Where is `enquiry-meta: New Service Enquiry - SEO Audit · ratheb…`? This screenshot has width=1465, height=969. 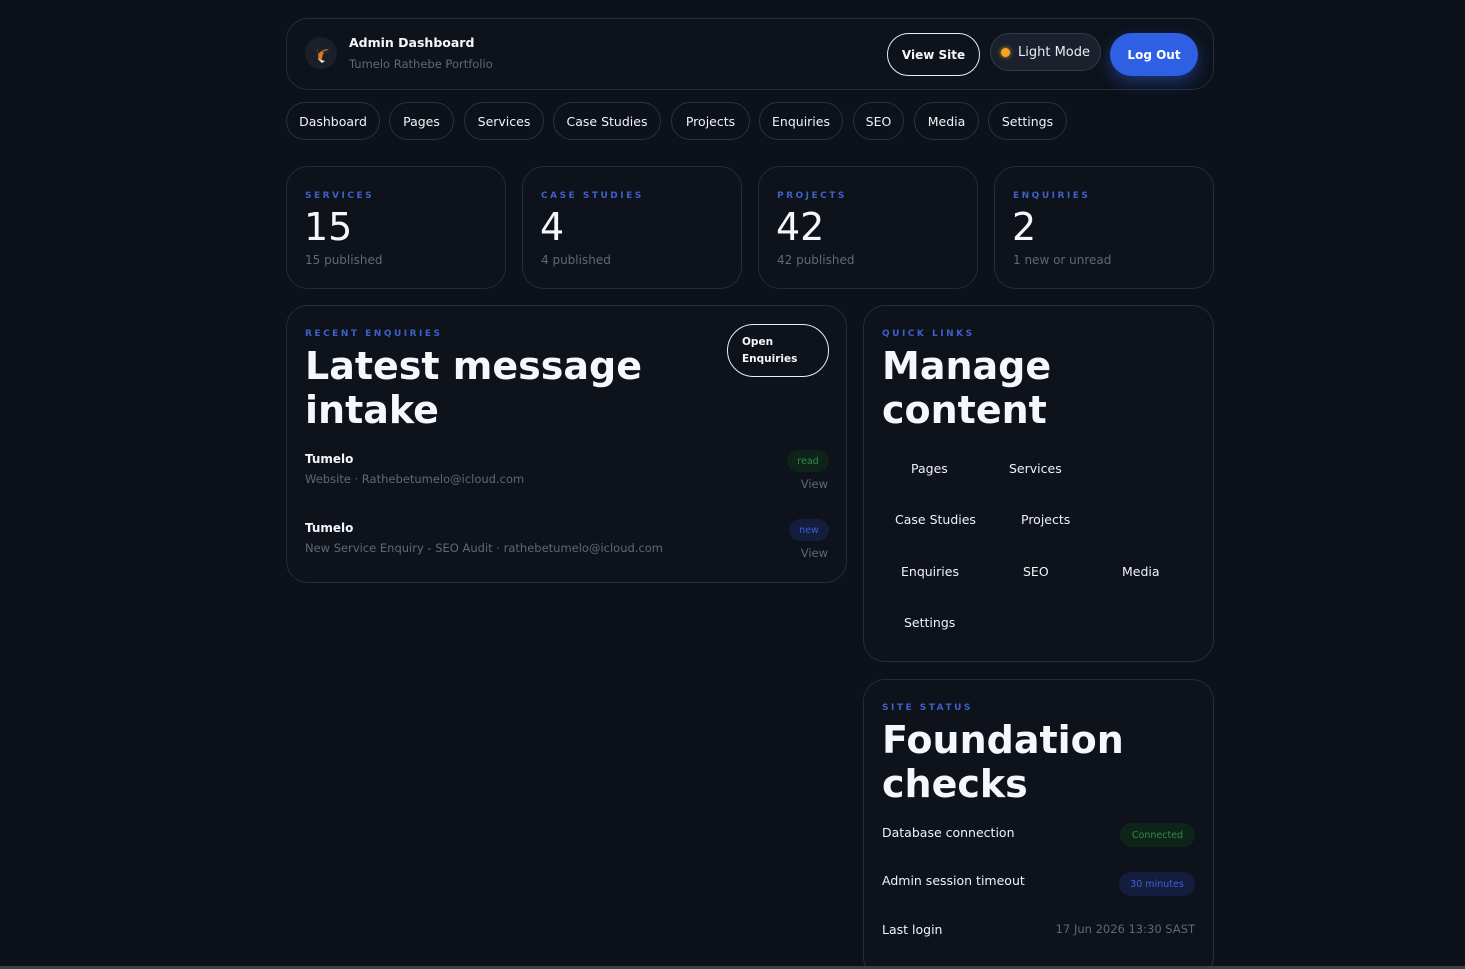
enquiry-meta: New Service Enquiry - SEO Audit · ratheb… is located at coordinates (484, 548).